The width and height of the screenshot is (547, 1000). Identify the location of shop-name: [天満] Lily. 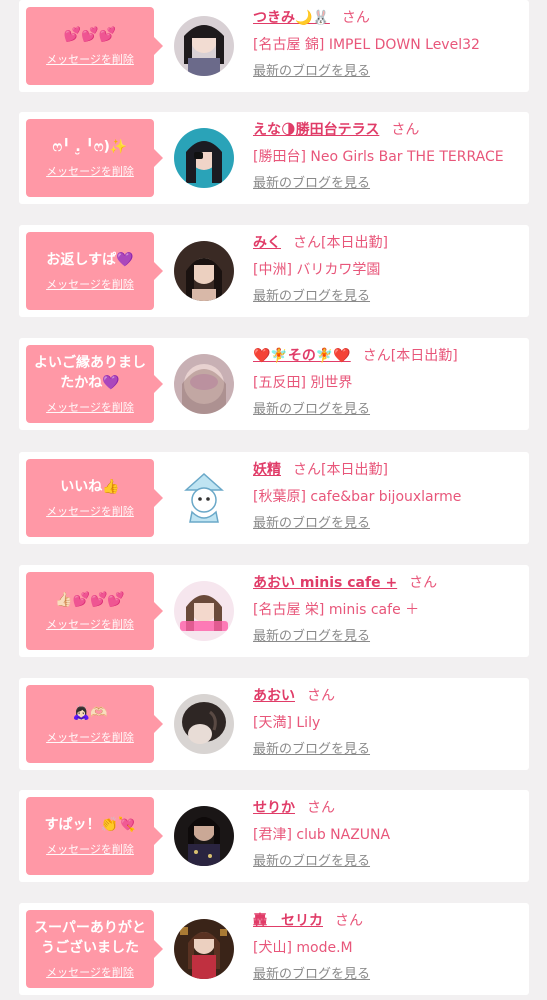
(287, 723).